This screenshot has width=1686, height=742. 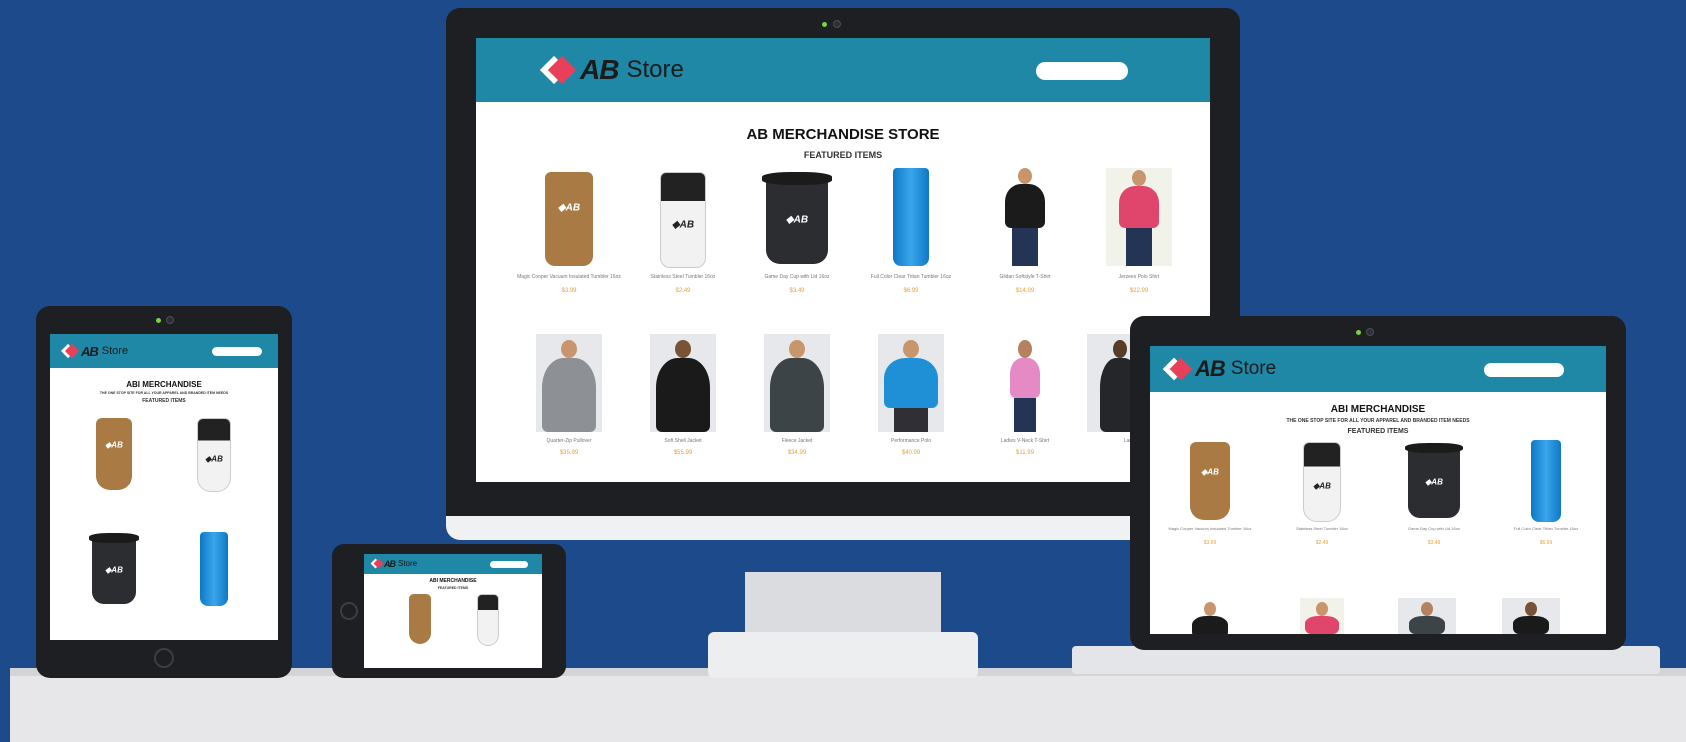 I want to click on product-card: Quarter-Zip Pullover $35.99, so click(x=569, y=404).